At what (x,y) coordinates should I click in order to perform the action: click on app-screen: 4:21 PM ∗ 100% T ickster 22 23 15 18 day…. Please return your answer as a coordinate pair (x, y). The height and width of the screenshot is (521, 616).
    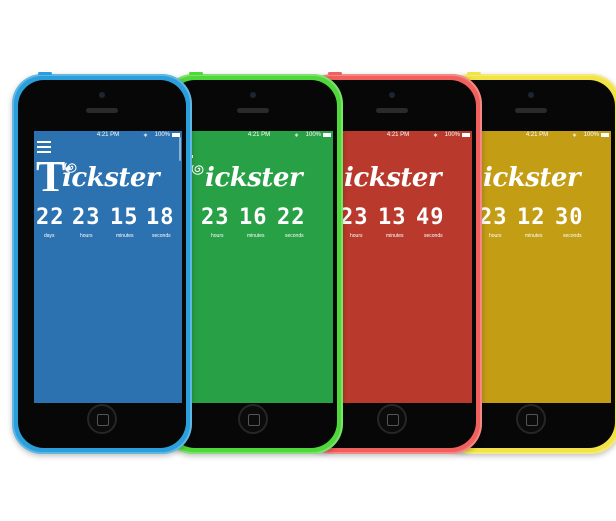
    Looking at the image, I should click on (108, 267).